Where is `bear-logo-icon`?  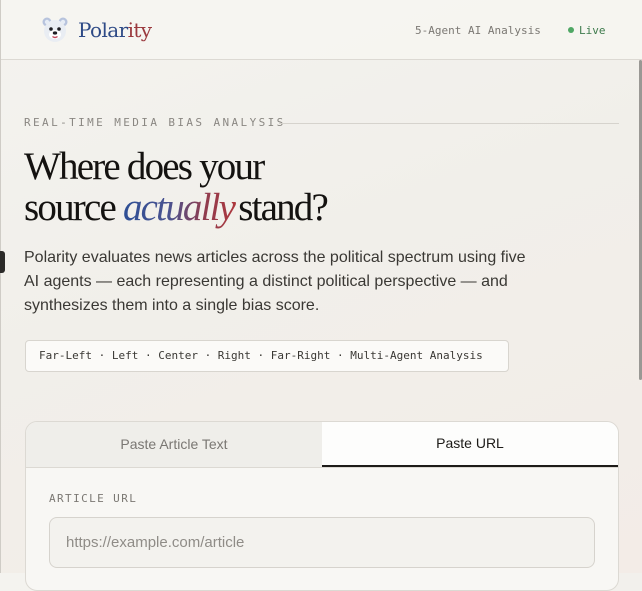
bear-logo-icon is located at coordinates (55, 30).